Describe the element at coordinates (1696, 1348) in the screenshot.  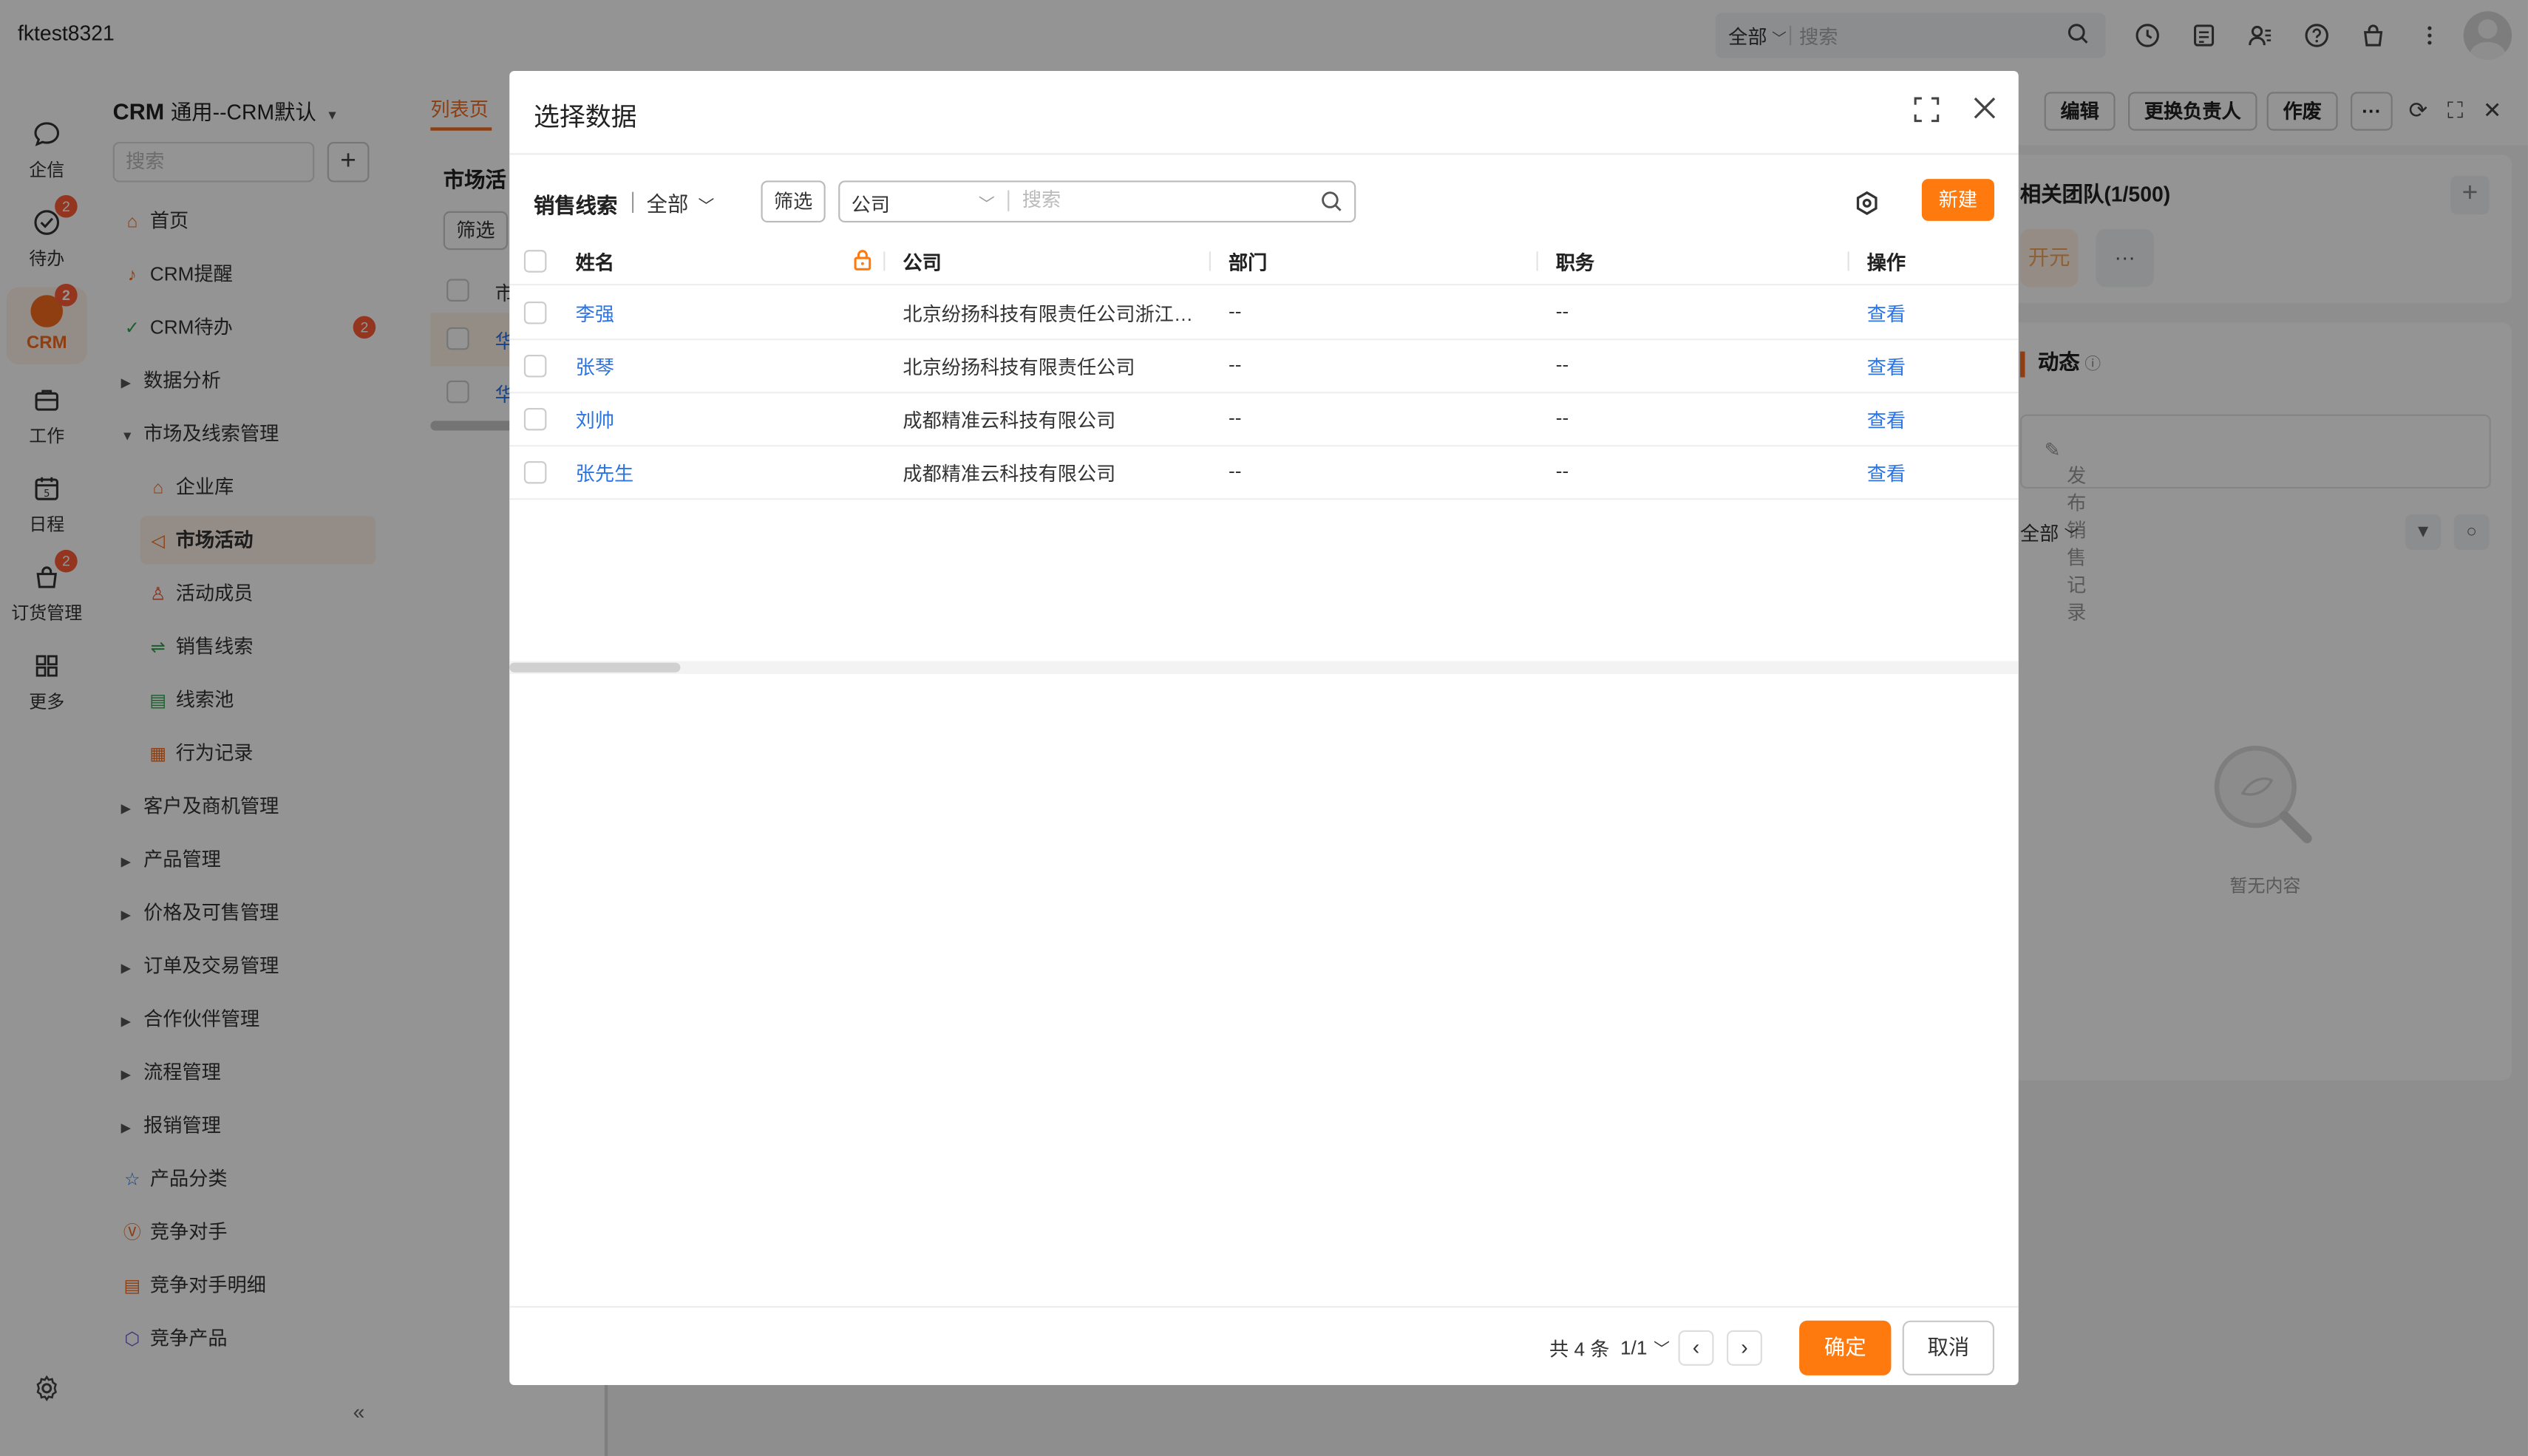
I see `prev-page-button: ‹` at that location.